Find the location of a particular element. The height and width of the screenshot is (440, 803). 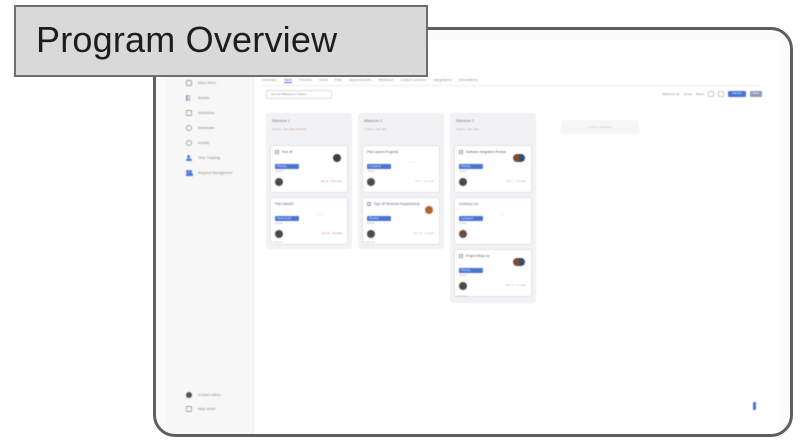

card-title-text: Plan Handoff is located at coordinates (284, 204).